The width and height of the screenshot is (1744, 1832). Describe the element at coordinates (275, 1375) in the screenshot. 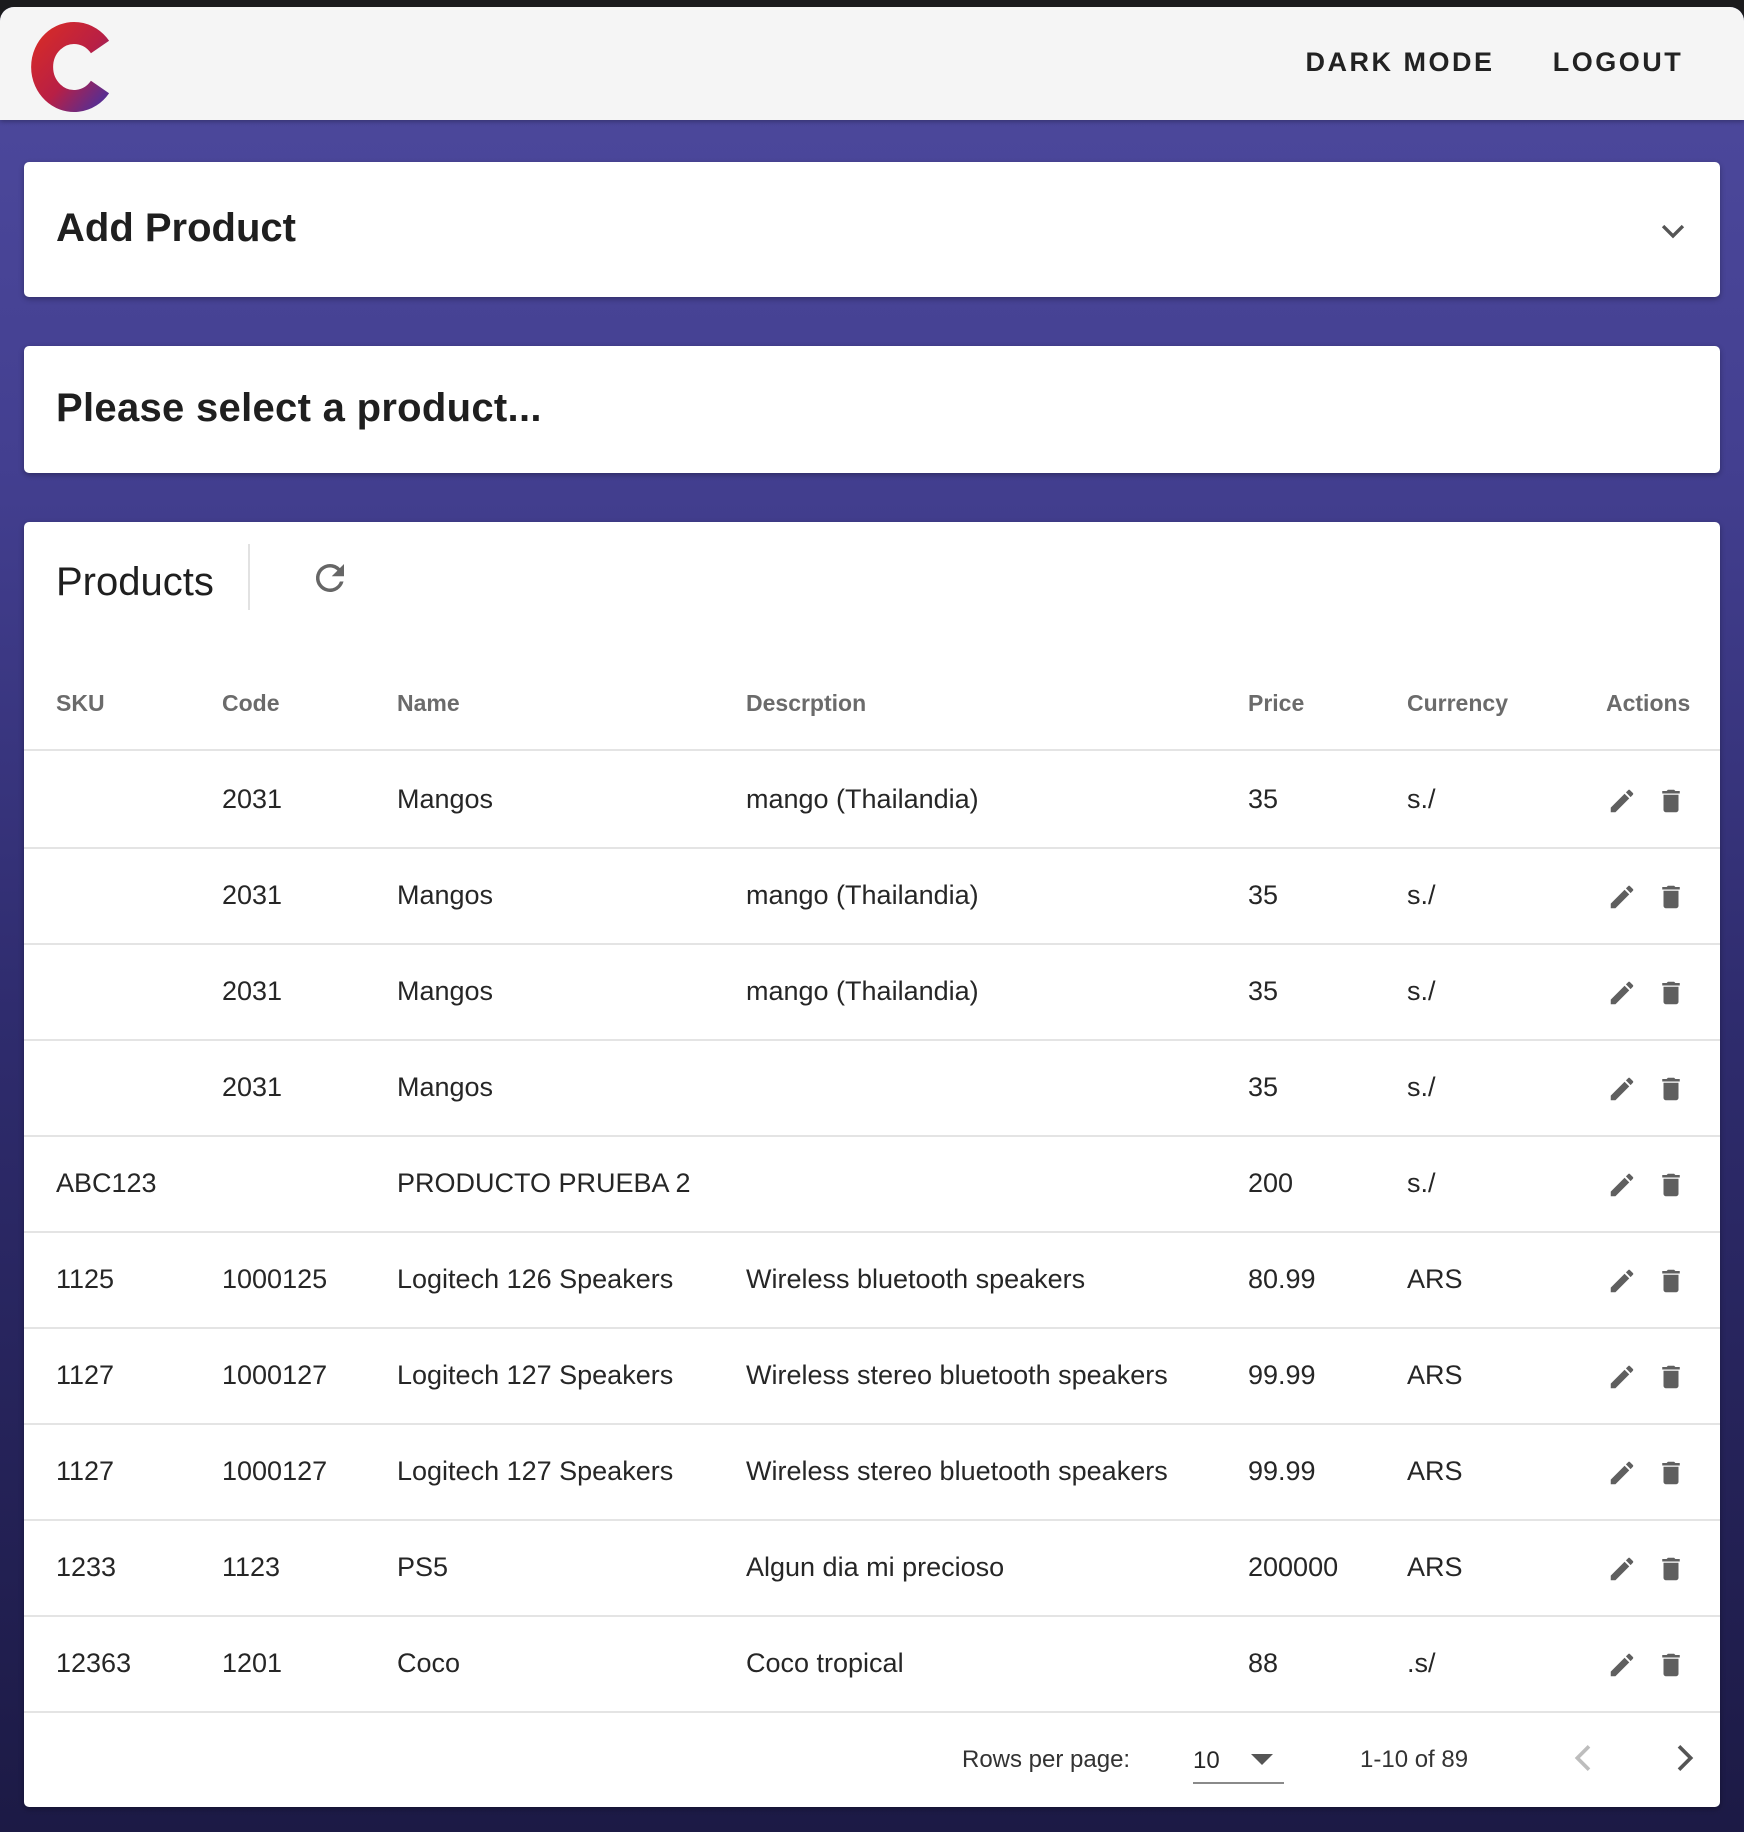

I see `cell-code: 1000127` at that location.